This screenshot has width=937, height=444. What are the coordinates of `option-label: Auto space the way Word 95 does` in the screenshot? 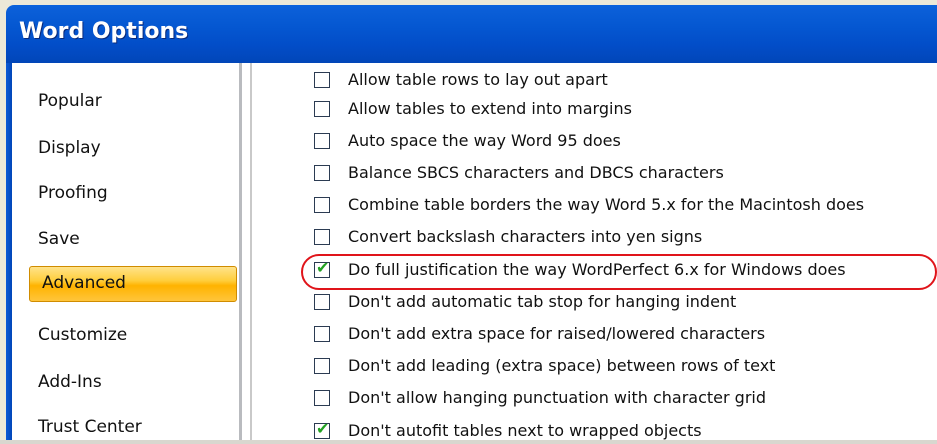 It's located at (484, 140).